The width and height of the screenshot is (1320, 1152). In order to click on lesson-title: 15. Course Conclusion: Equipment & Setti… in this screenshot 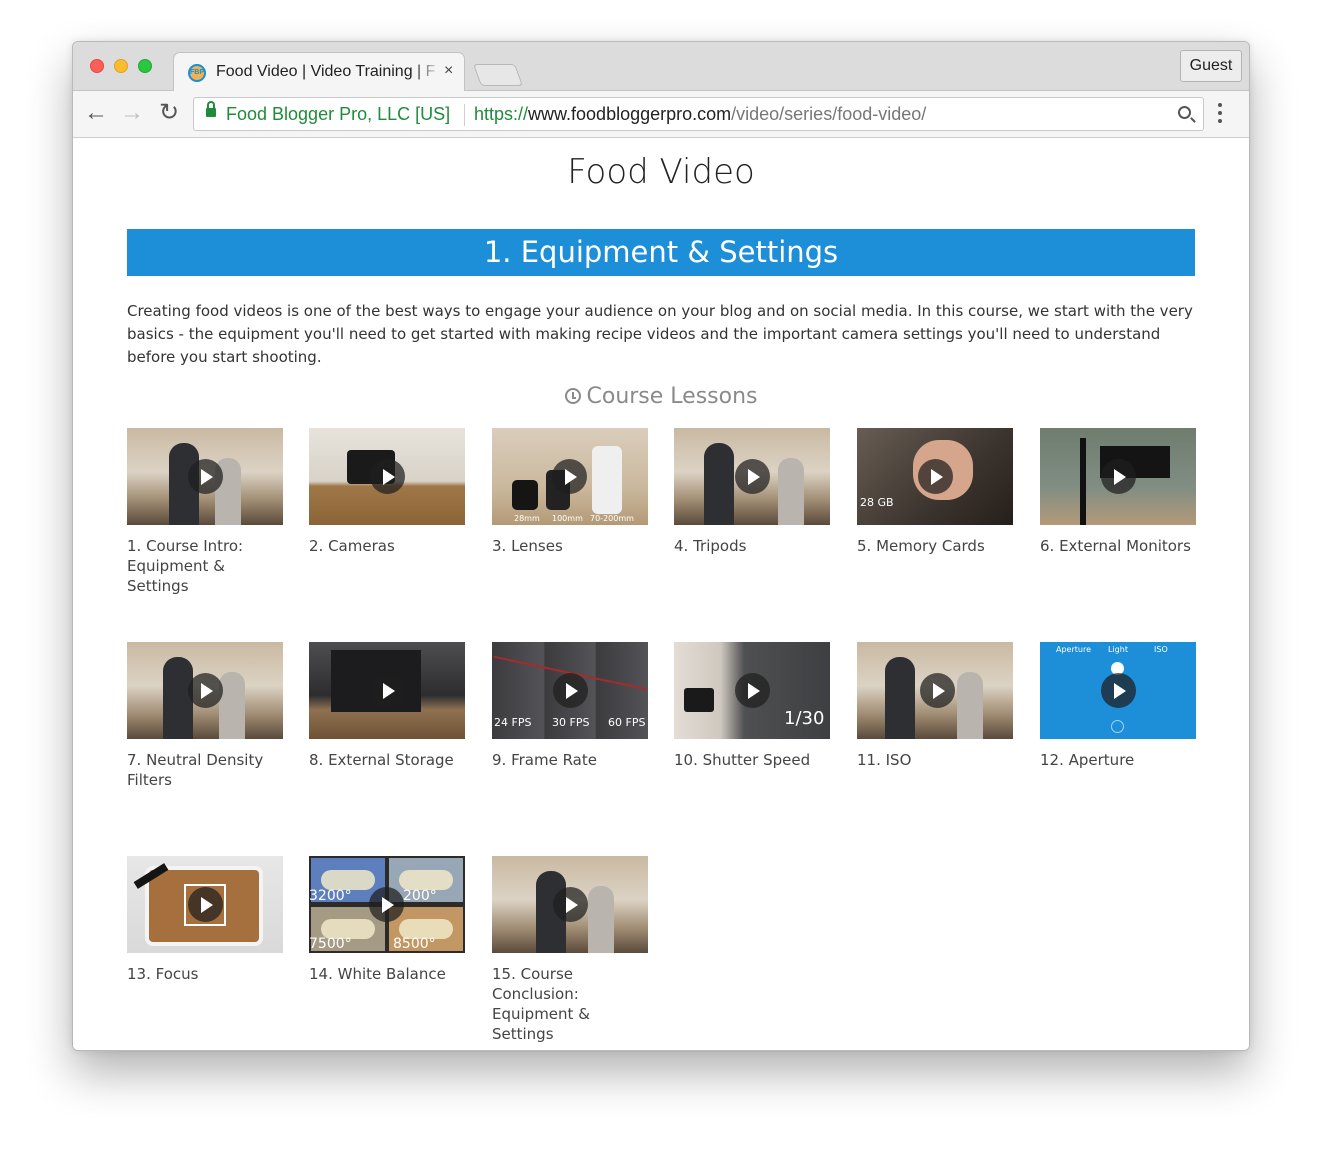, I will do `click(570, 1004)`.